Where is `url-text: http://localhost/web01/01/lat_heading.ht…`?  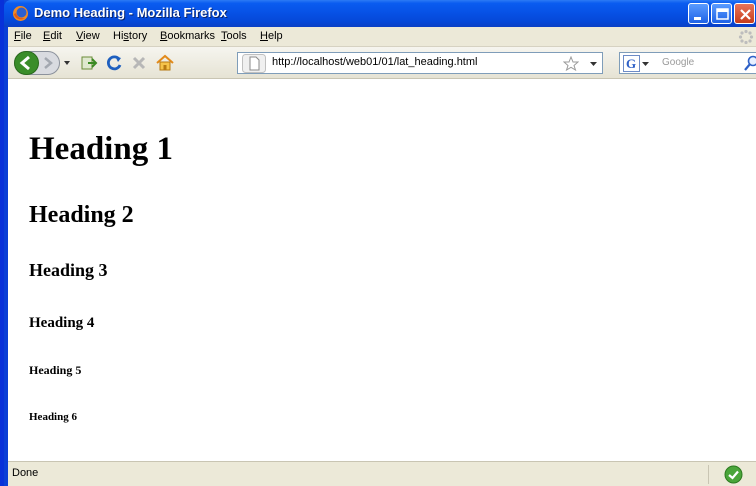 url-text: http://localhost/web01/01/lat_heading.ht… is located at coordinates (374, 62).